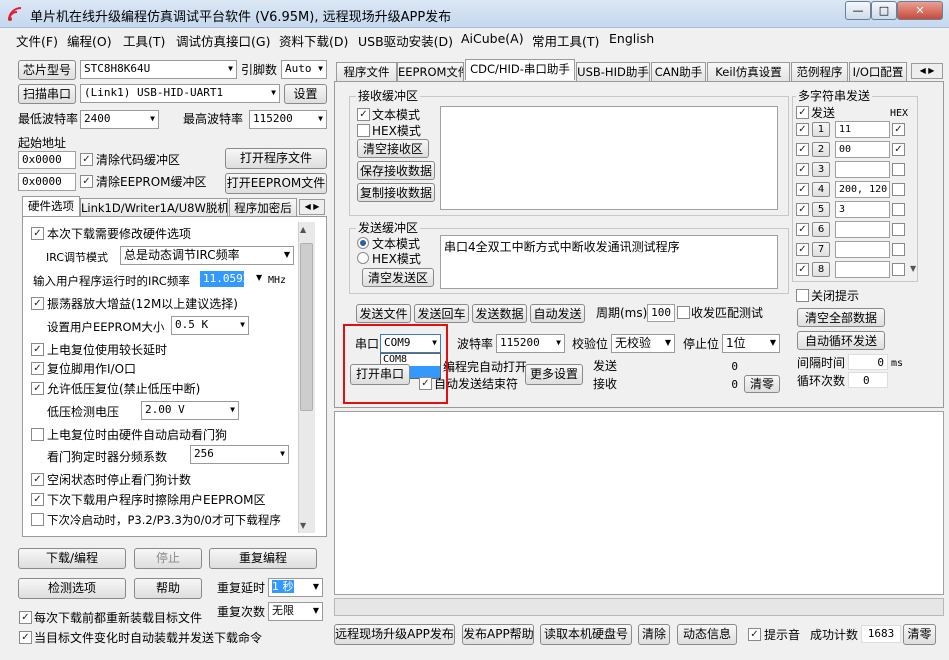 The height and width of the screenshot is (660, 949). Describe the element at coordinates (223, 40) in the screenshot. I see `menu-debug: 调试仿真接口(G)` at that location.